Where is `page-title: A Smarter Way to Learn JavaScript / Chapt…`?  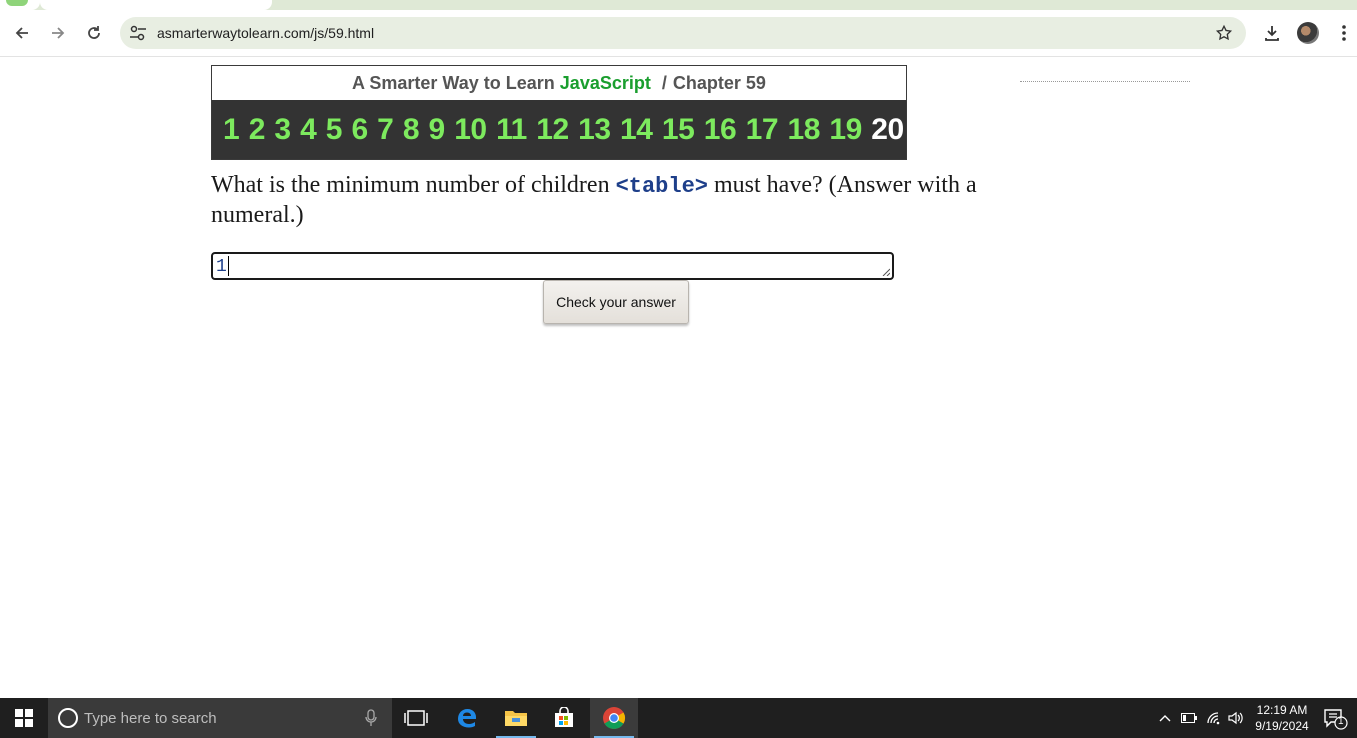 page-title: A Smarter Way to Learn JavaScript / Chapt… is located at coordinates (559, 83).